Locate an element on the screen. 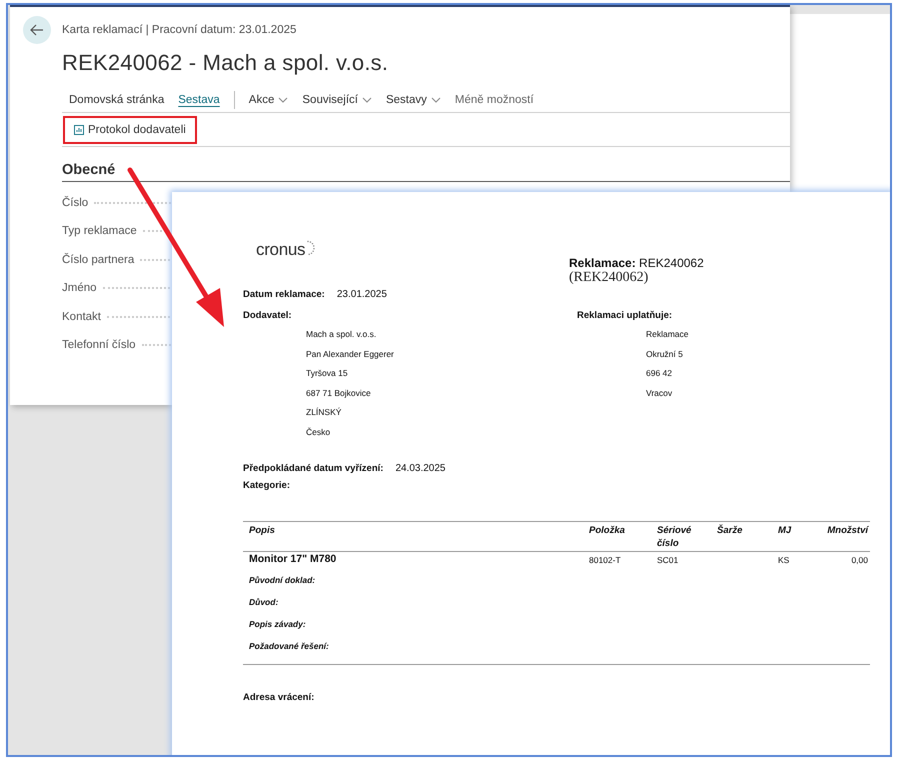 This screenshot has width=898, height=761. address-line: Česko is located at coordinates (319, 432).